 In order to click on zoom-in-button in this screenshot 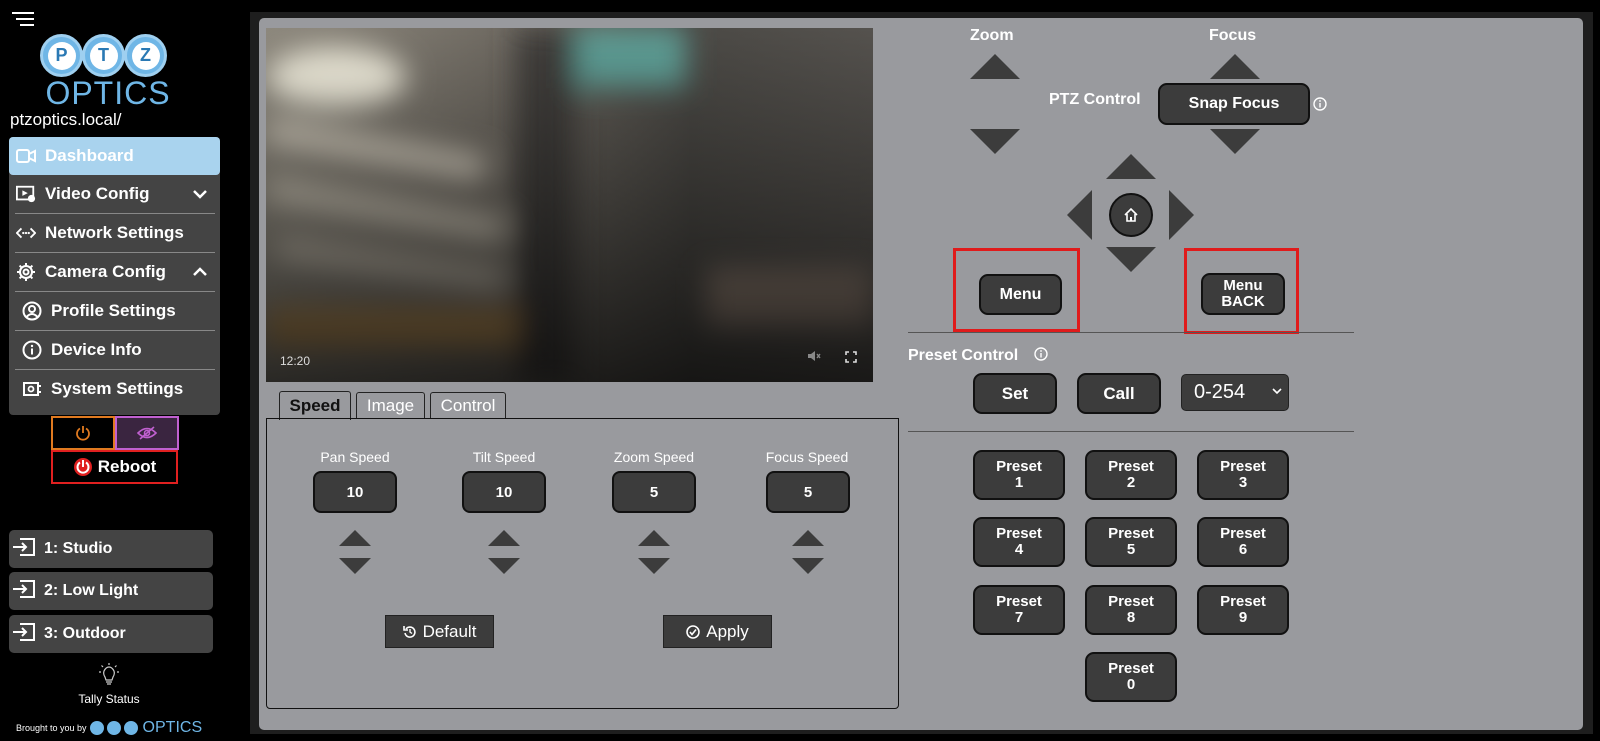, I will do `click(995, 66)`.